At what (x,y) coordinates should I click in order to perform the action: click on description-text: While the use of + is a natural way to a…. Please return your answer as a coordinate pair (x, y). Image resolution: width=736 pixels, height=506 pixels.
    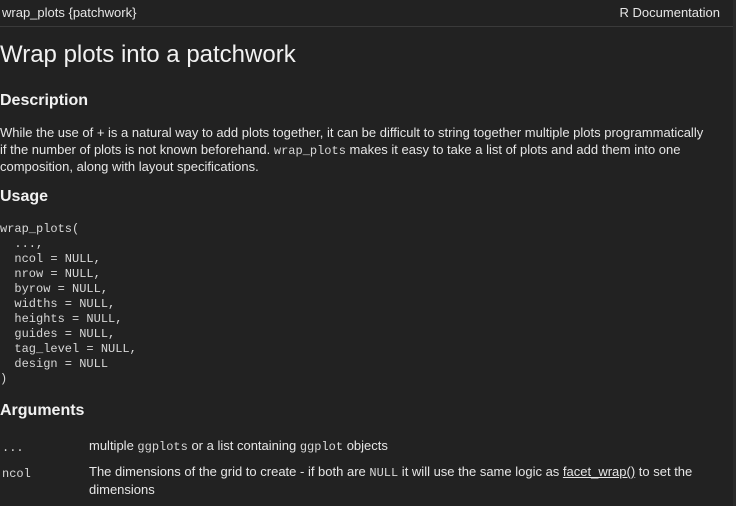
    Looking at the image, I should click on (365, 150).